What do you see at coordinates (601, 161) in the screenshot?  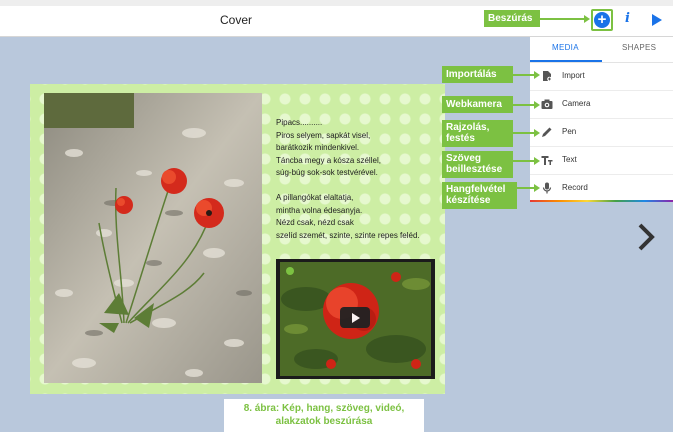 I see `menu-item-text: Text` at bounding box center [601, 161].